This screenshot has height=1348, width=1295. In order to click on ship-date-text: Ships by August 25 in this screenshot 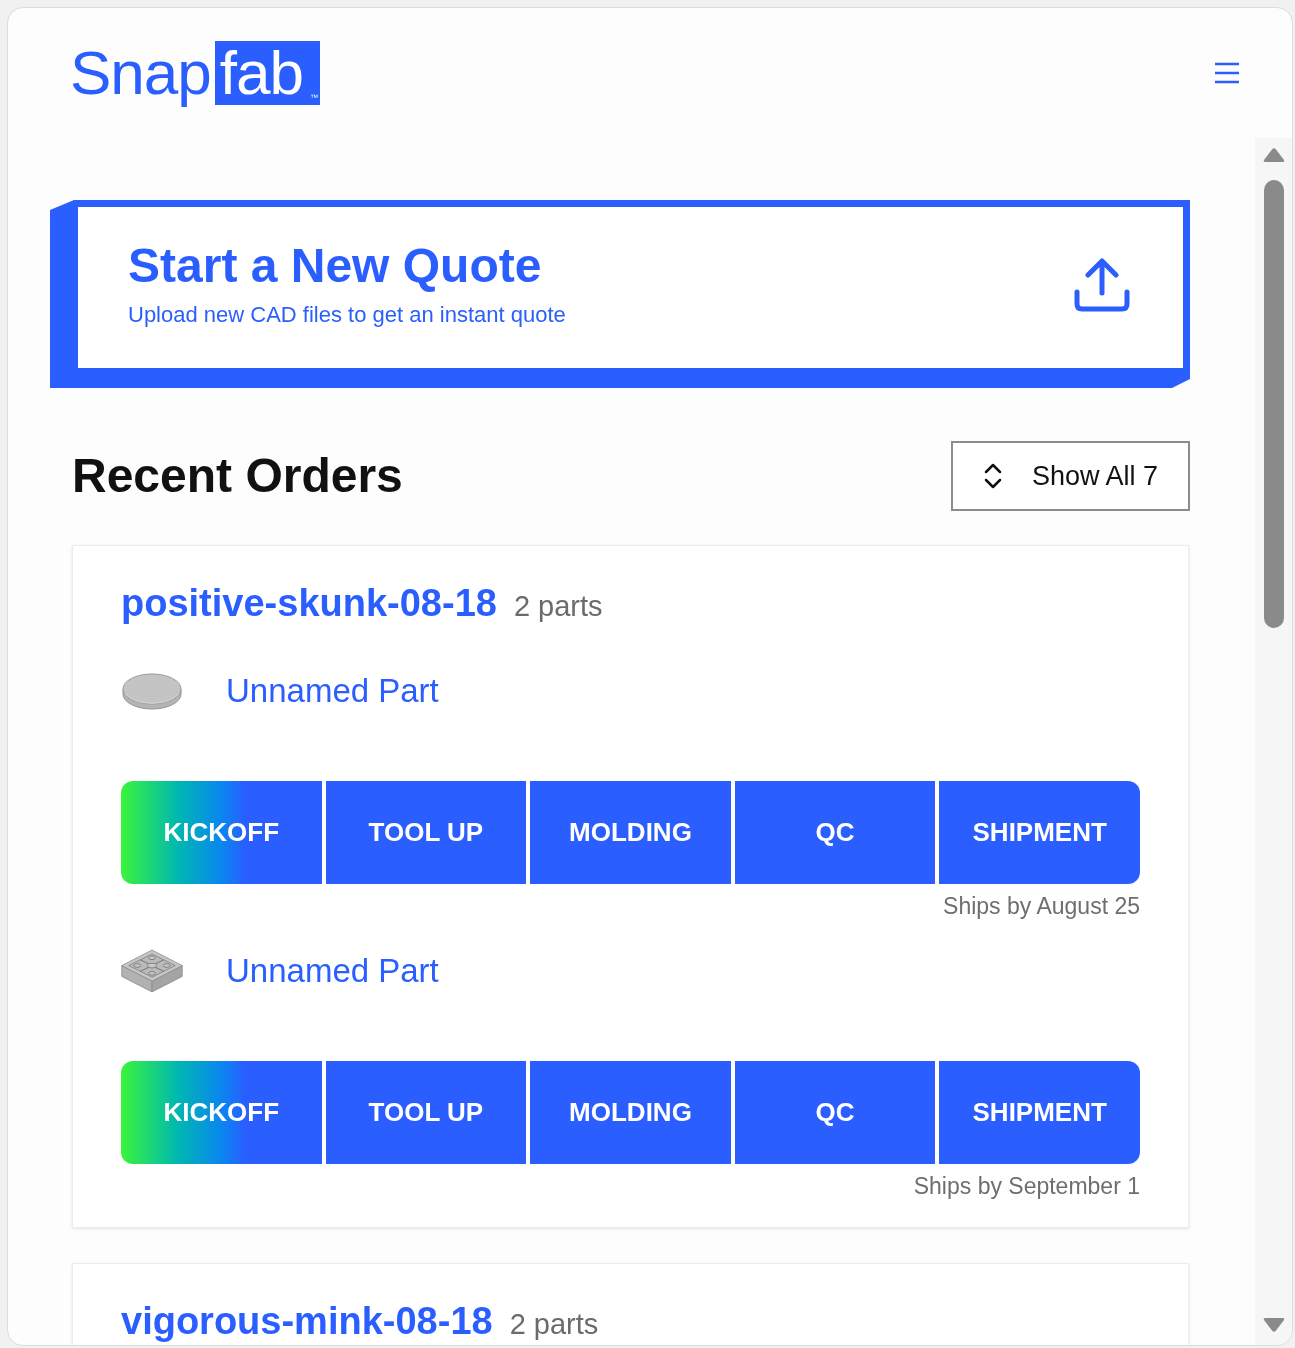, I will do `click(1041, 906)`.